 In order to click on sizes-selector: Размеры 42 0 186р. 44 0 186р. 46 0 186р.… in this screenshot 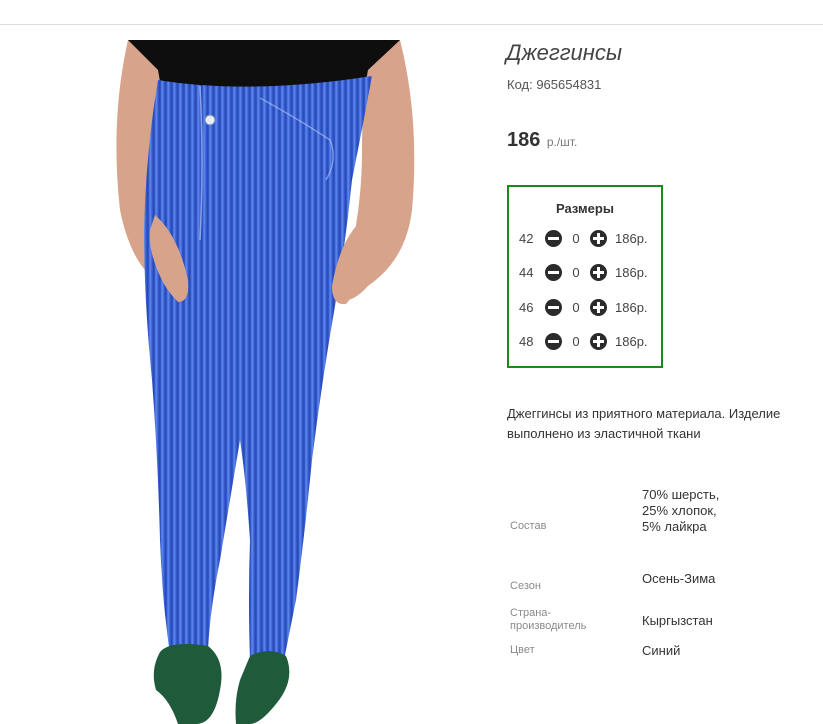, I will do `click(585, 276)`.